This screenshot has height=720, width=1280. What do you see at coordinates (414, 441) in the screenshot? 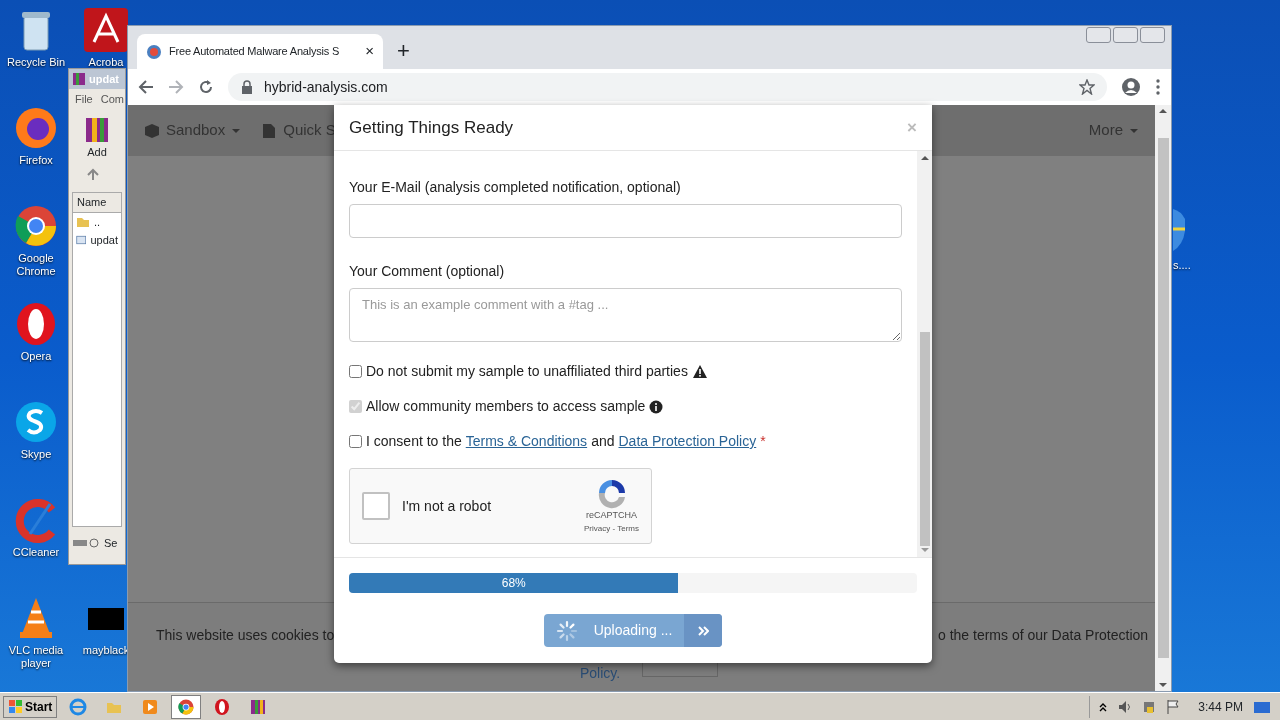
I see `checkbox-label: I consent to the` at bounding box center [414, 441].